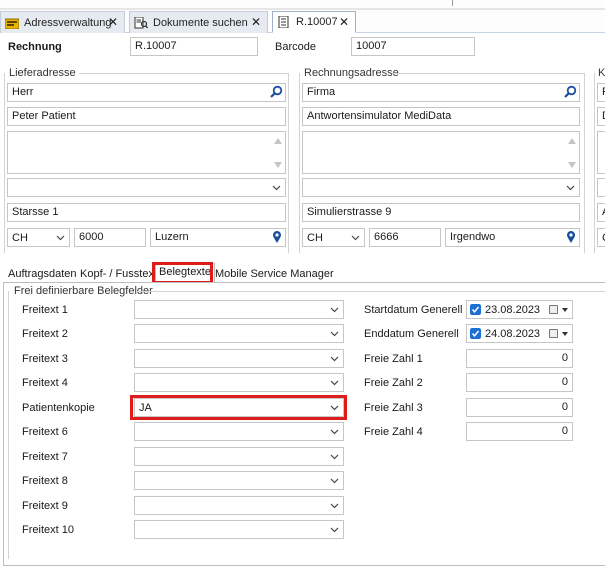  What do you see at coordinates (601, 92) in the screenshot?
I see `third-salutation-field: F` at bounding box center [601, 92].